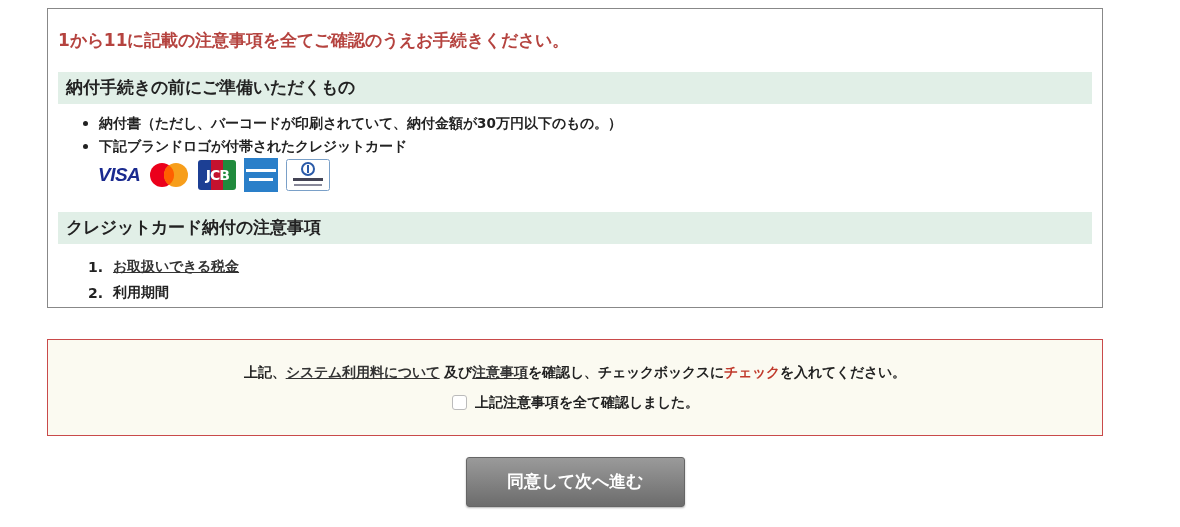 This screenshot has width=1180, height=527. Describe the element at coordinates (575, 228) in the screenshot. I see `section-heading: クレジットカード納付の注意事項` at that location.